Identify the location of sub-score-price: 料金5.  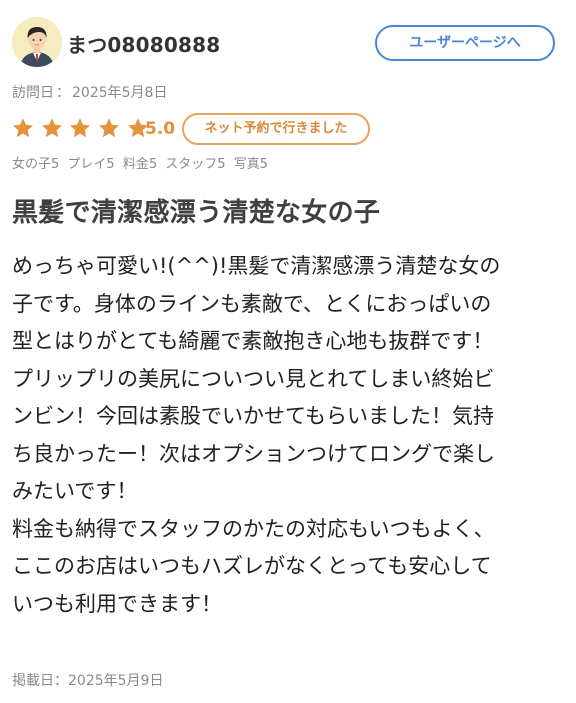
(140, 164).